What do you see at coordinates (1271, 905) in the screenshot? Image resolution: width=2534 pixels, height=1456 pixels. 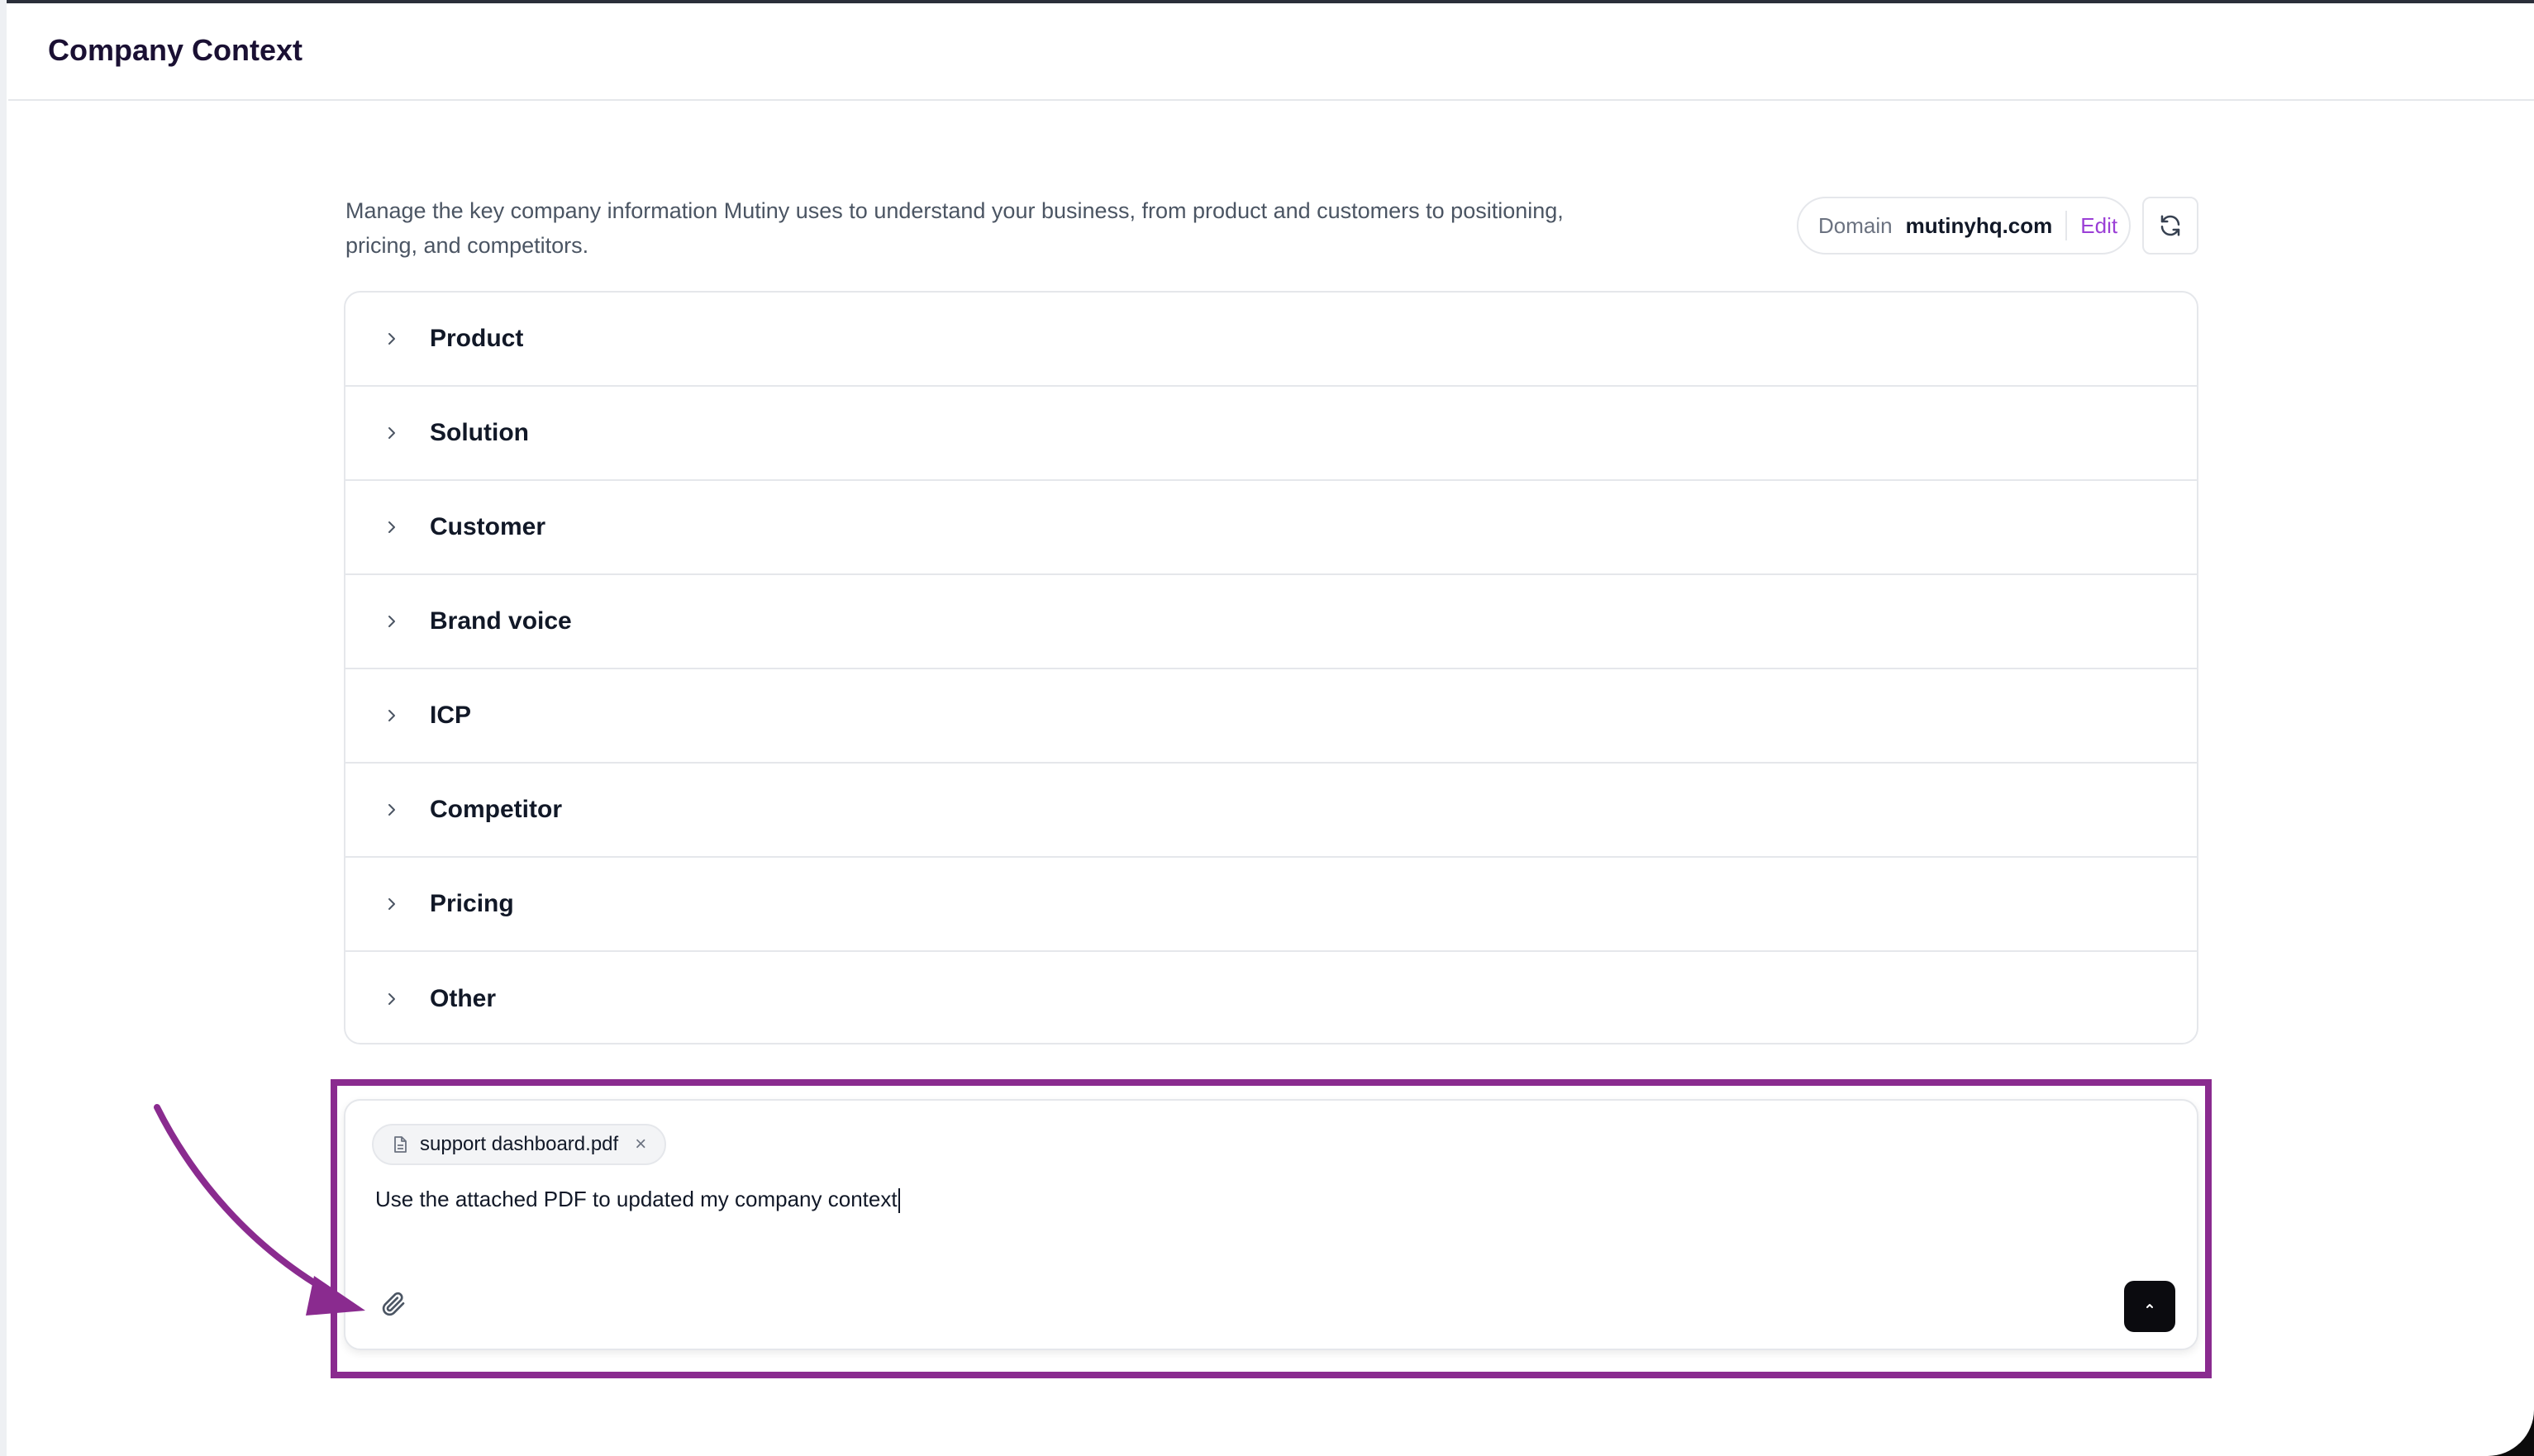 I see `section-pricing: Pricing` at bounding box center [1271, 905].